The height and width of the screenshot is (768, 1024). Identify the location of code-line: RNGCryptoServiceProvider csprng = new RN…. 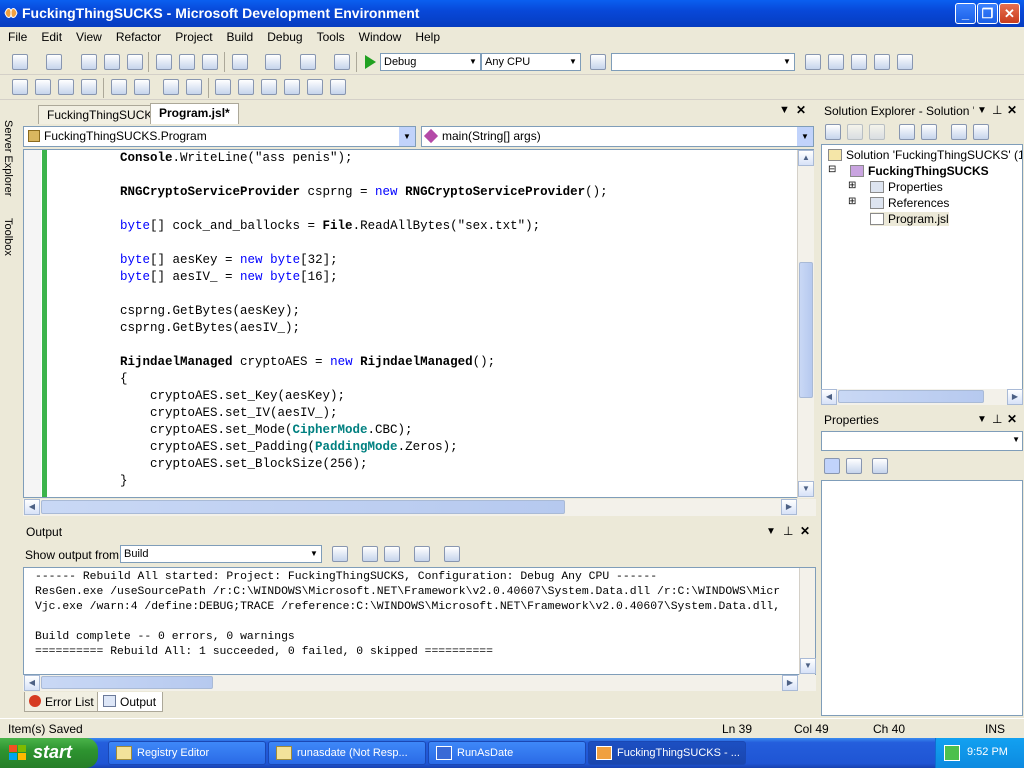
(364, 192).